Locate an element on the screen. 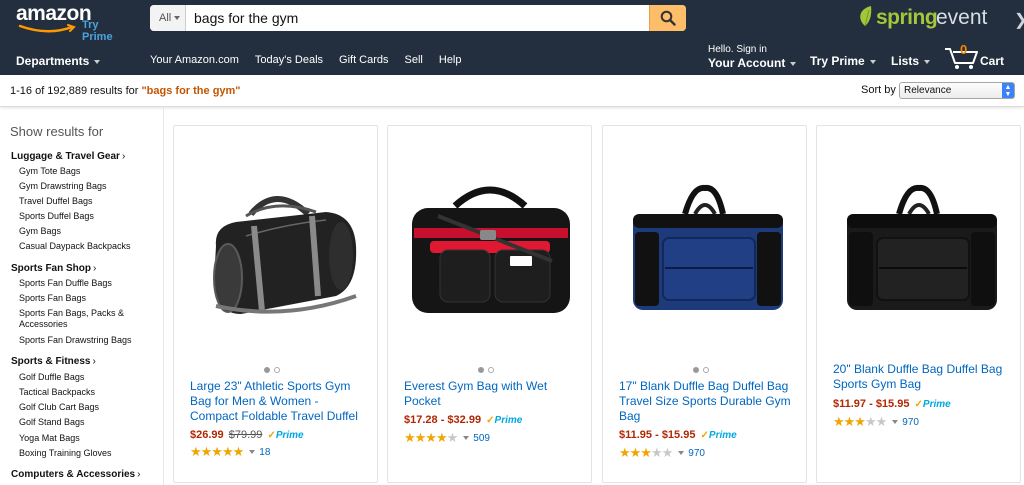 The image size is (1024, 485). nav-link-help: Help is located at coordinates (450, 60).